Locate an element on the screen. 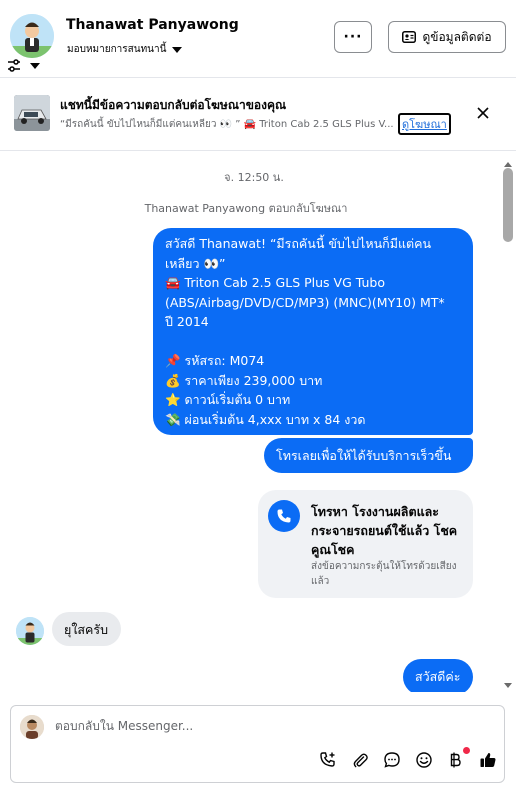 Image resolution: width=516 pixels, height=787 pixels. contact-name: Thanawat Panyawong is located at coordinates (152, 25).